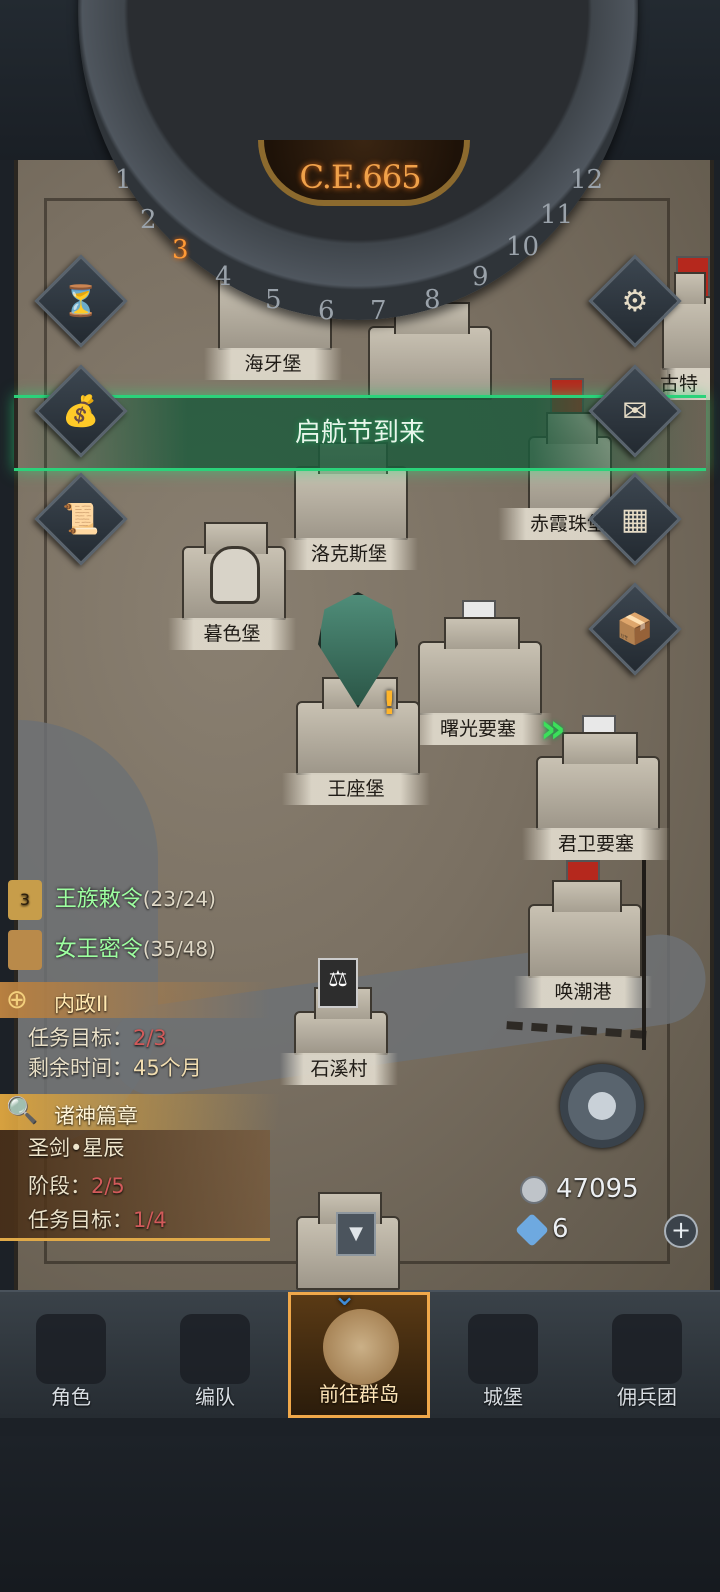 This screenshot has width=720, height=1592. What do you see at coordinates (96, 1116) in the screenshot?
I see `quest-title: 诸神篇章` at bounding box center [96, 1116].